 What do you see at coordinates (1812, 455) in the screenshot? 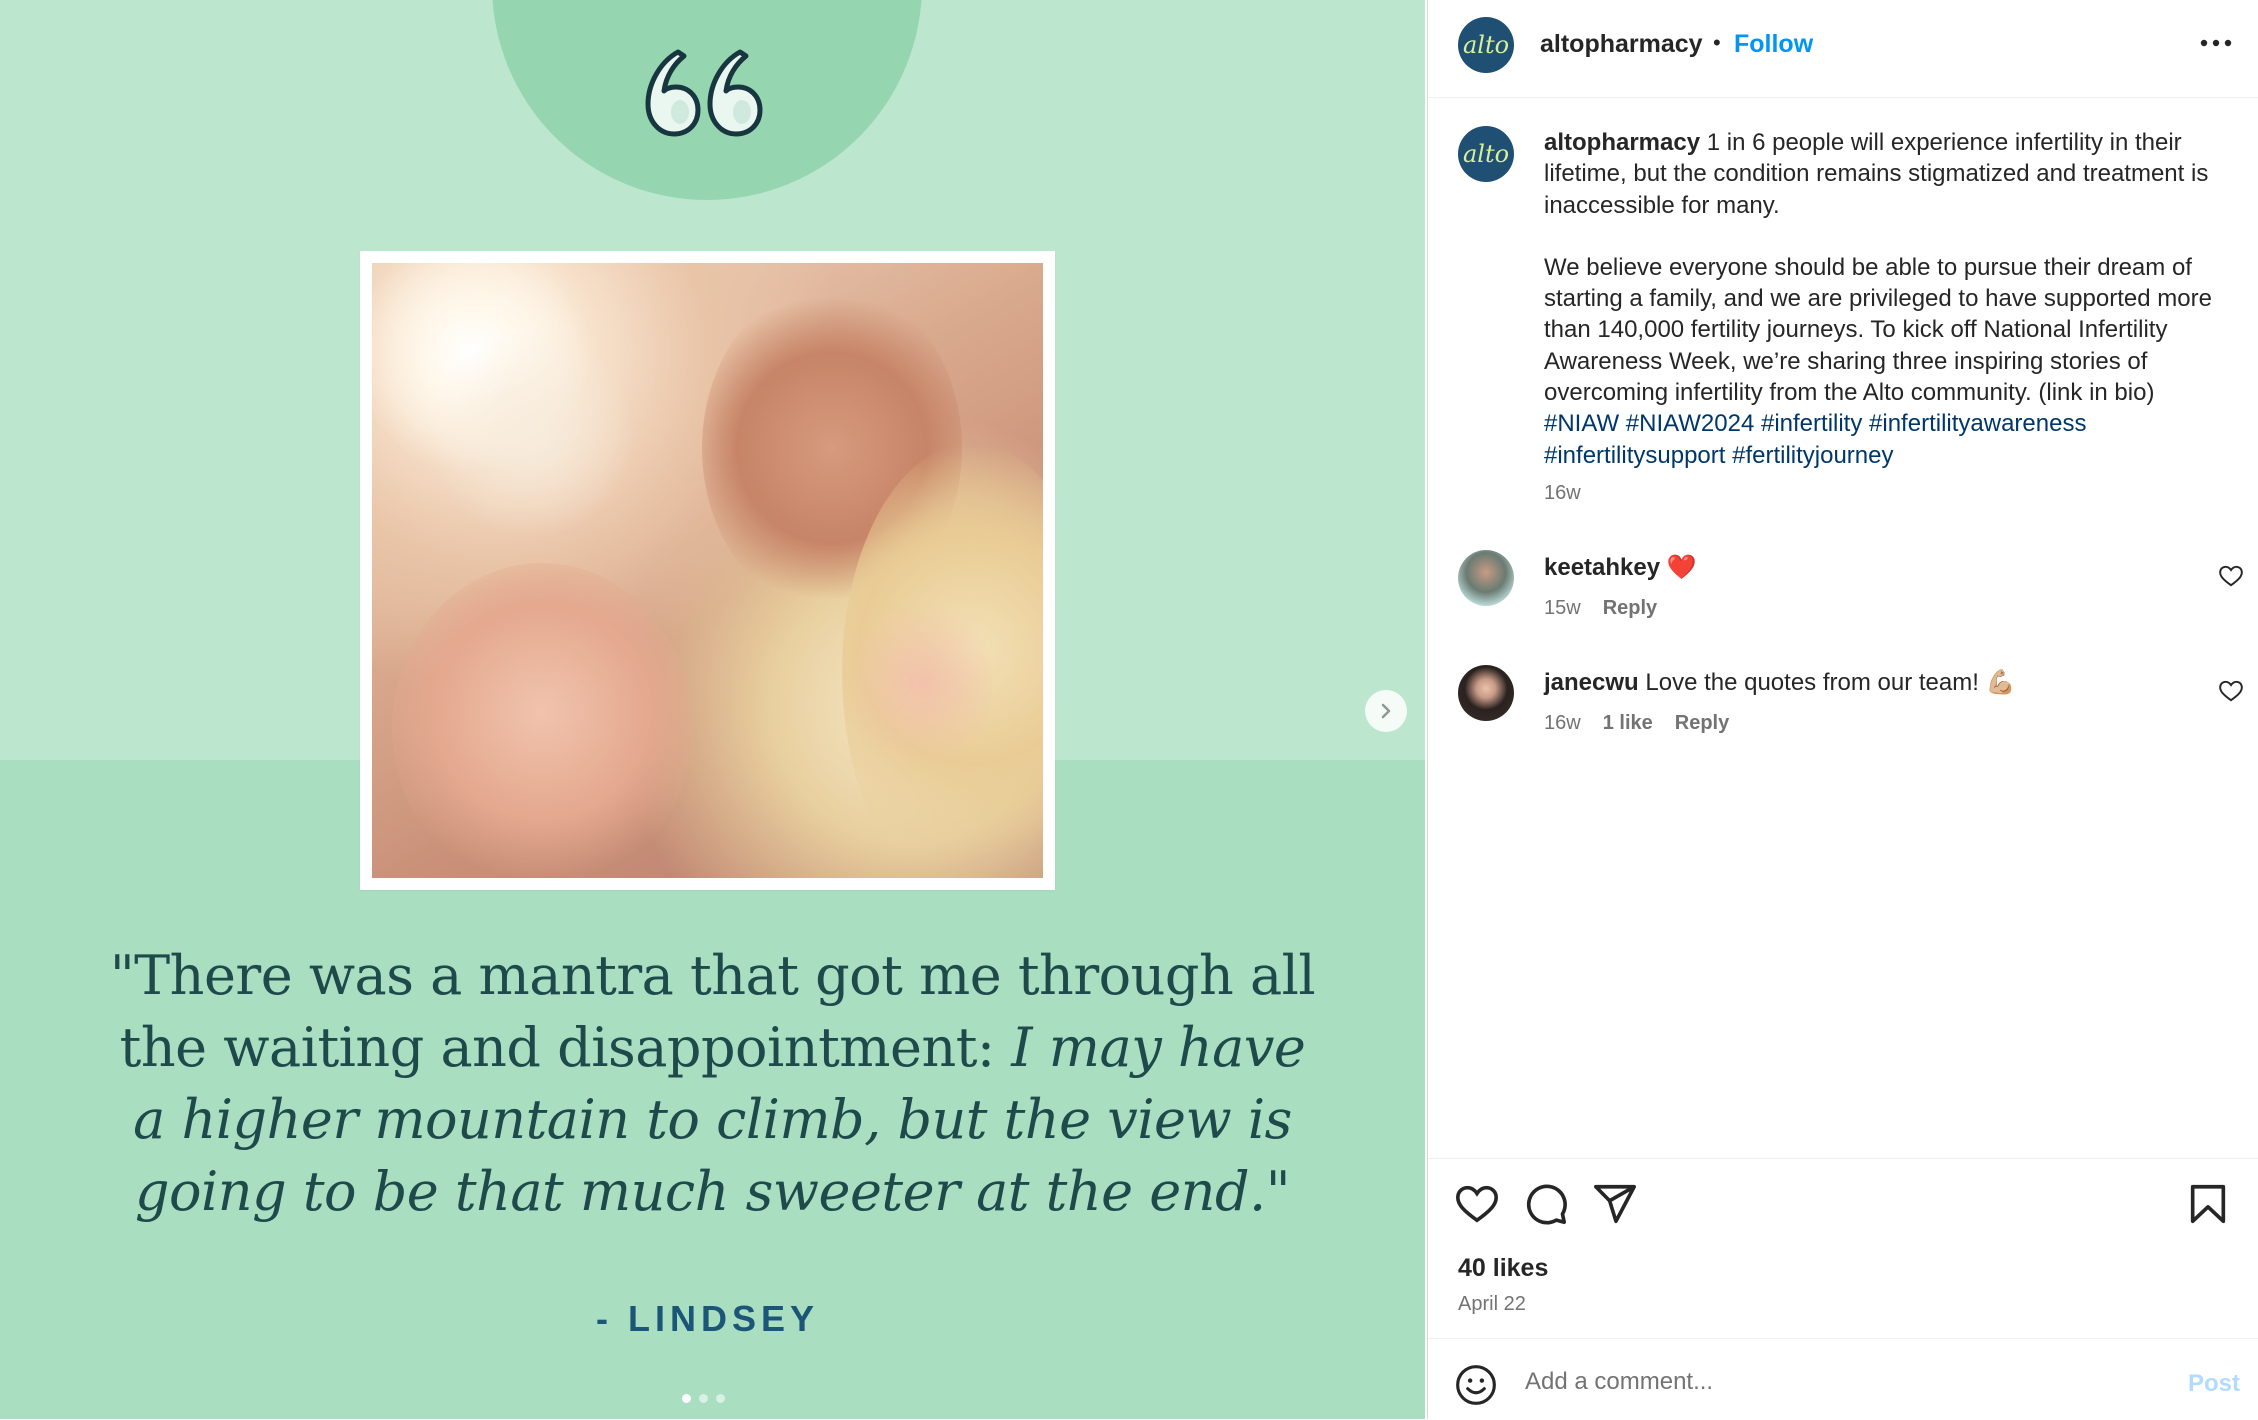
I see `hashtag-link: #fertilityjourney` at bounding box center [1812, 455].